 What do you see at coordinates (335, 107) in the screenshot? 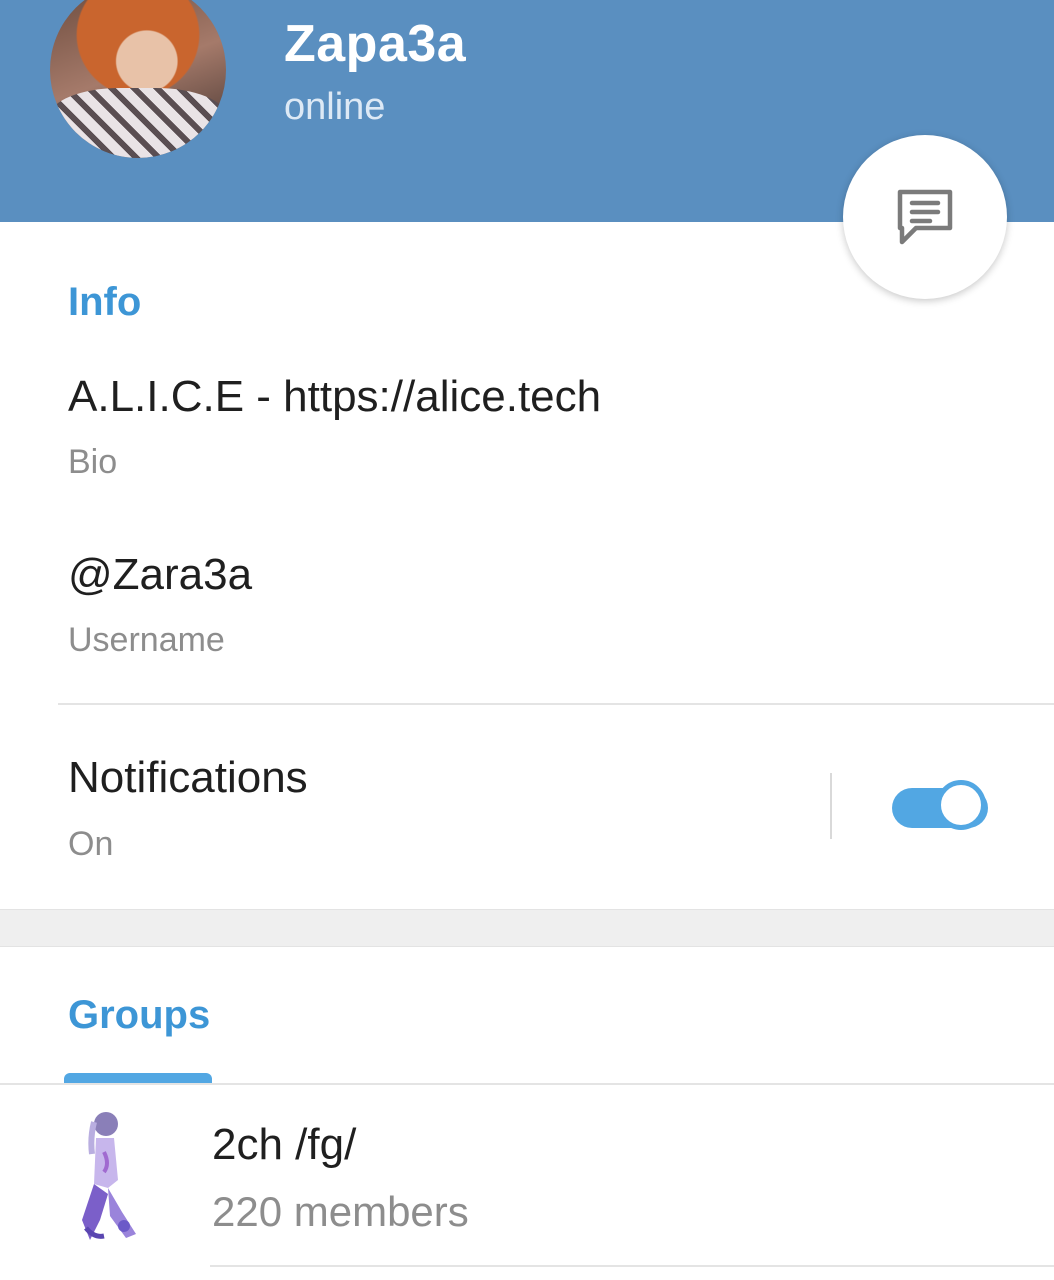
I see `profile-status: online` at bounding box center [335, 107].